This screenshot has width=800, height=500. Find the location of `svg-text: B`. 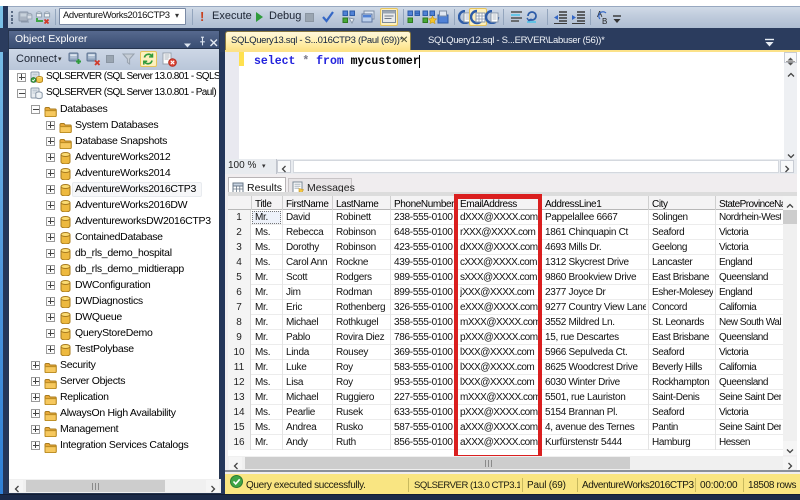

svg-text: B is located at coordinates (604, 21).